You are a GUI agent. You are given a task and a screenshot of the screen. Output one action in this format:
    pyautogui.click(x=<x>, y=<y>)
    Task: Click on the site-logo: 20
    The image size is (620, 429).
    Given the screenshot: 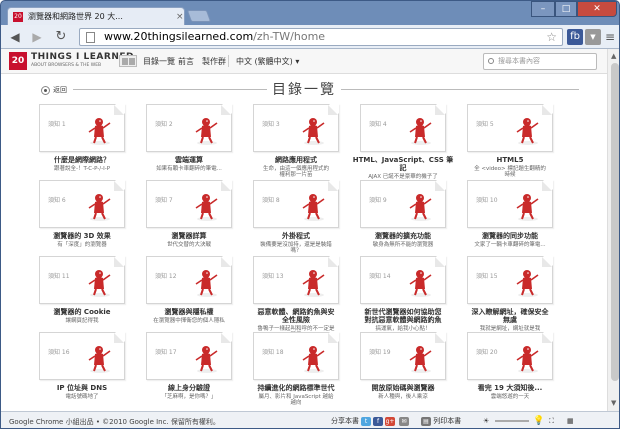 What is the action you would take?
    pyautogui.click(x=18, y=61)
    